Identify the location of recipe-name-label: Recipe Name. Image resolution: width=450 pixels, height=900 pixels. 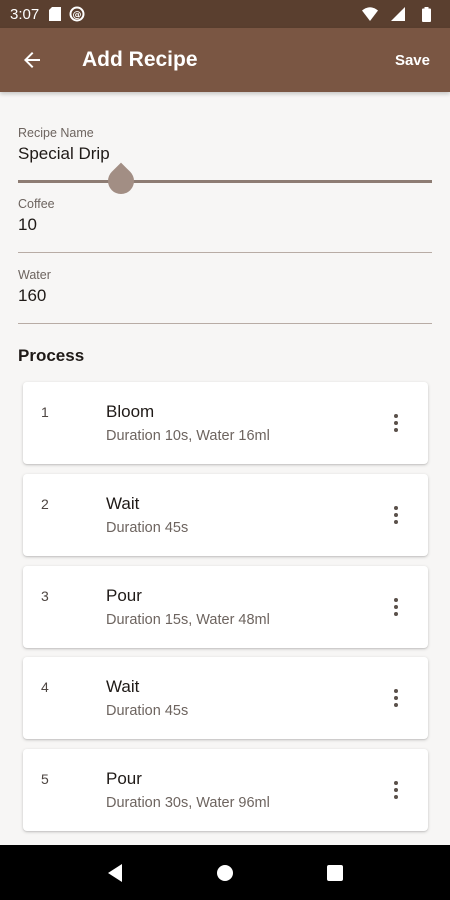
(56, 133).